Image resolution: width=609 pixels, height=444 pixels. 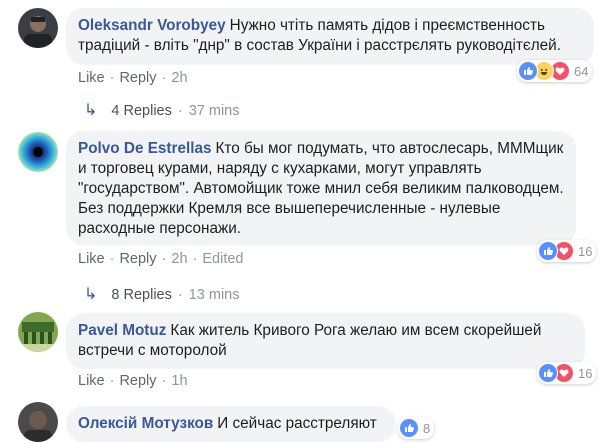 What do you see at coordinates (222, 259) in the screenshot?
I see `edited-label: Edited` at bounding box center [222, 259].